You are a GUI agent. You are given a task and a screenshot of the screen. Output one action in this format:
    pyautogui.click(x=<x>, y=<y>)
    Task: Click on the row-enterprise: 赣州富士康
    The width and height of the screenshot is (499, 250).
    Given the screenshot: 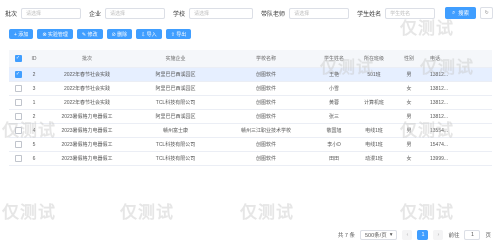 What is the action you would take?
    pyautogui.click(x=175, y=131)
    